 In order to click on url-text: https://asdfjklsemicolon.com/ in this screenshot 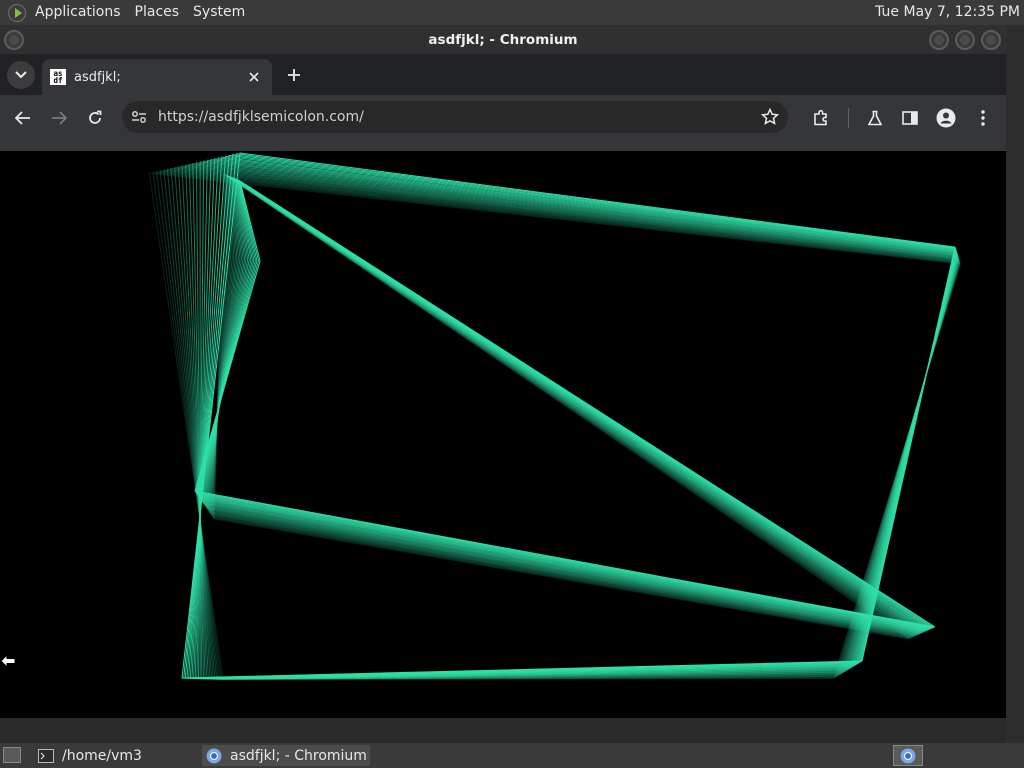, I will do `click(261, 117)`.